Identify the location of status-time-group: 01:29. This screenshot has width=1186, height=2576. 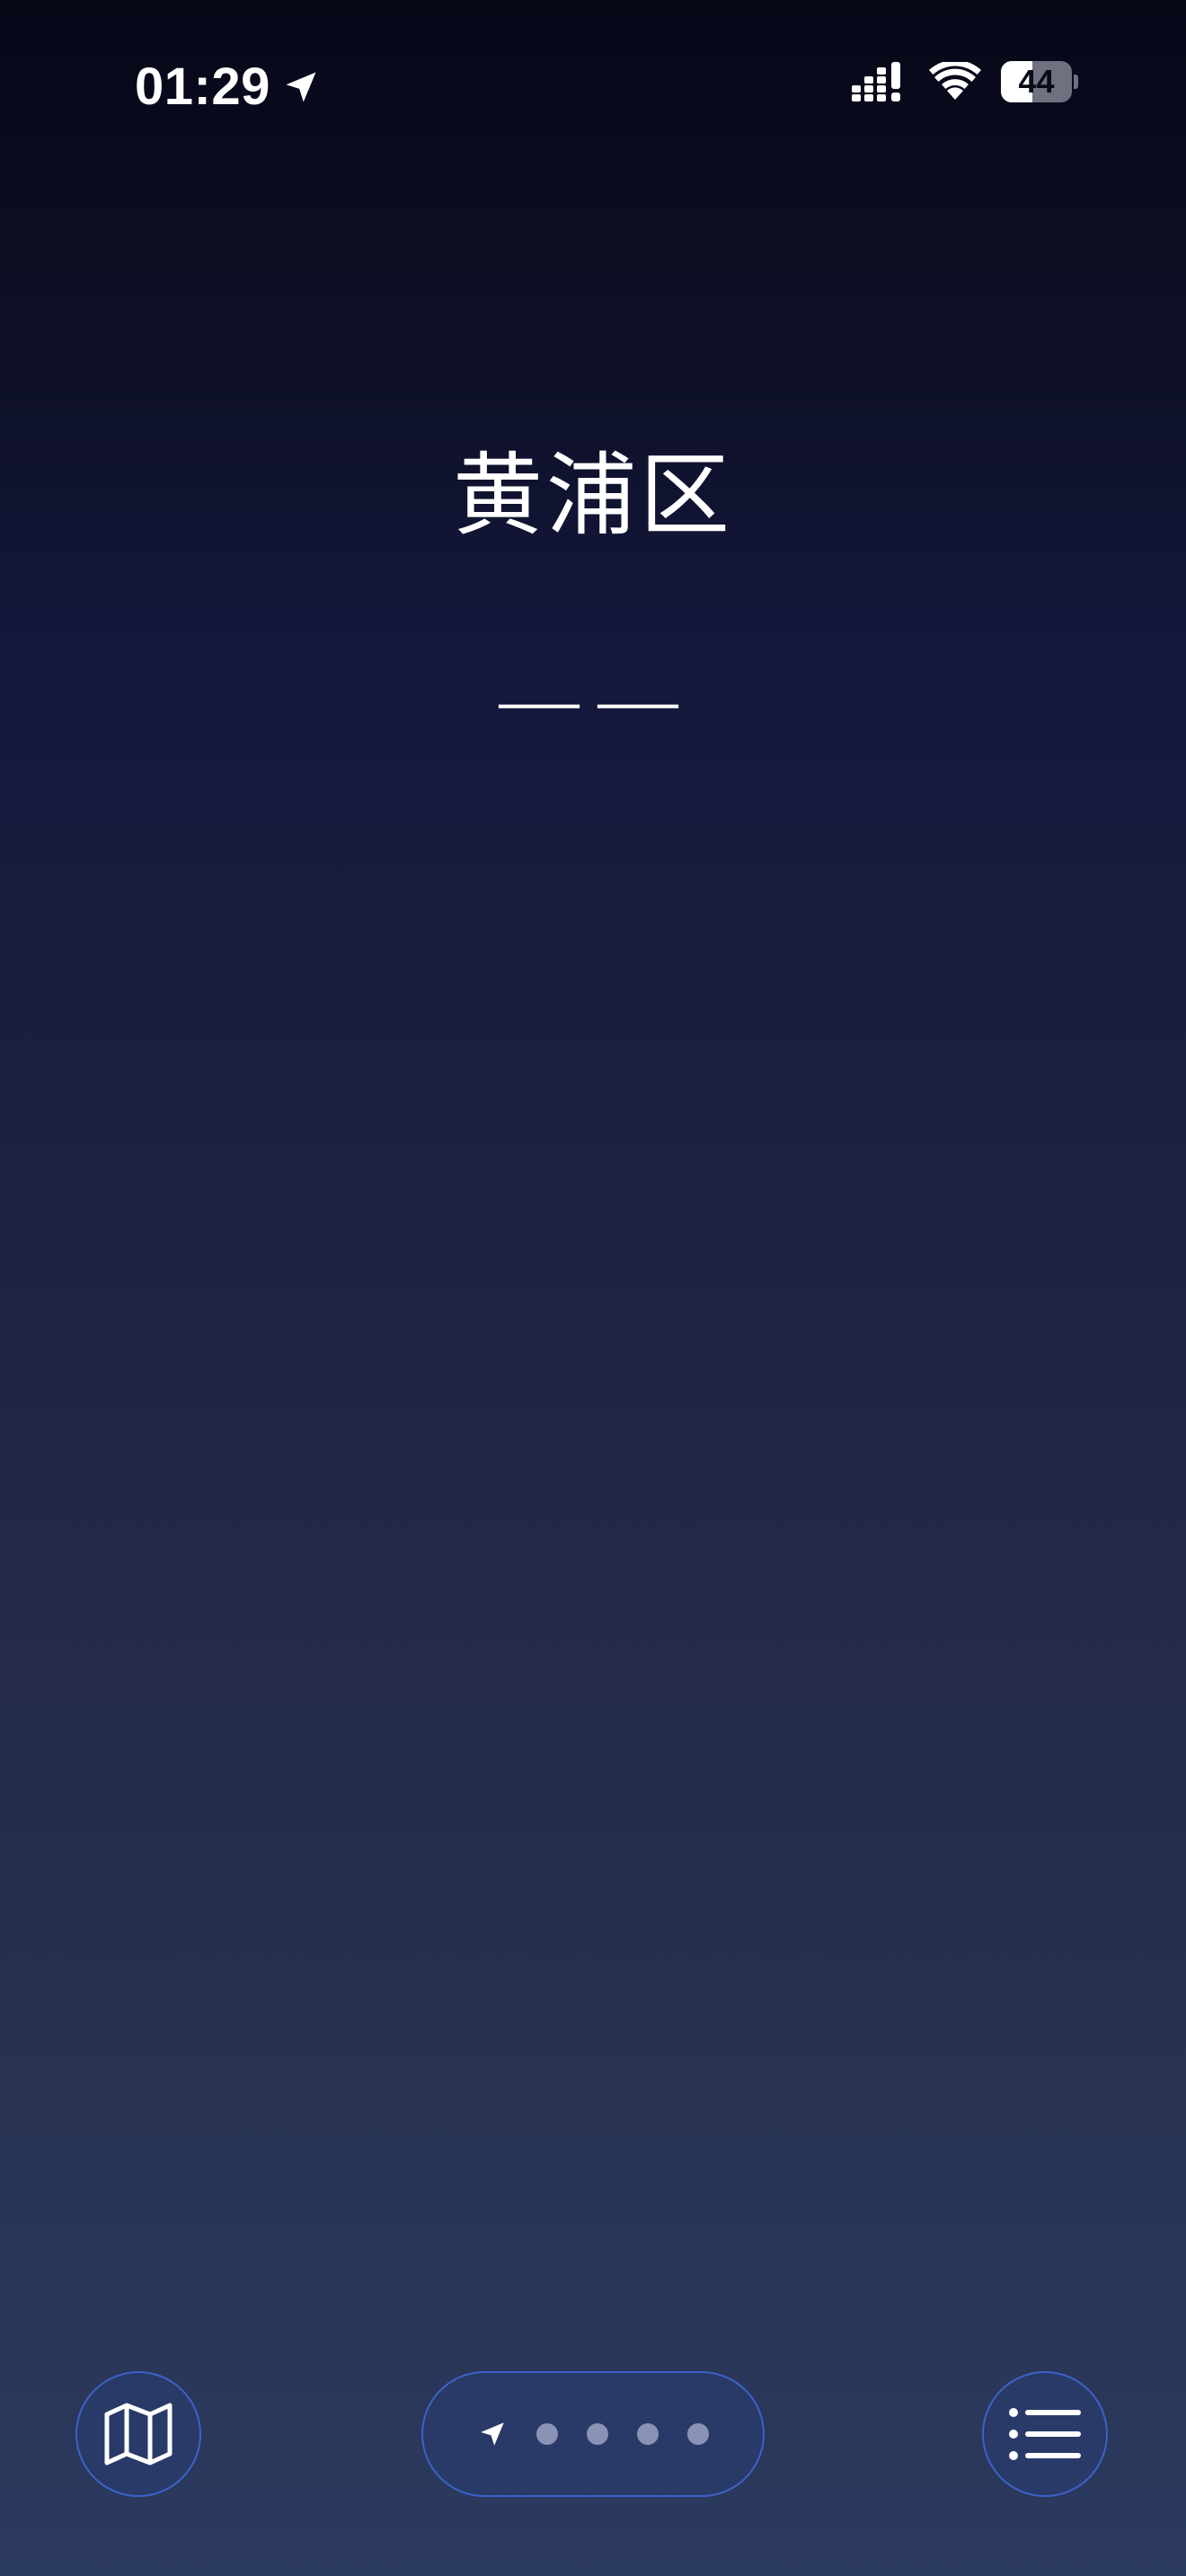
(228, 87).